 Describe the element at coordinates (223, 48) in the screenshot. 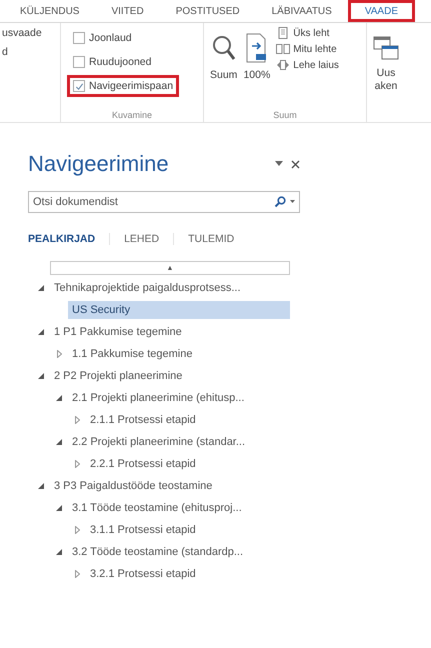

I see `magnifier-icon` at that location.